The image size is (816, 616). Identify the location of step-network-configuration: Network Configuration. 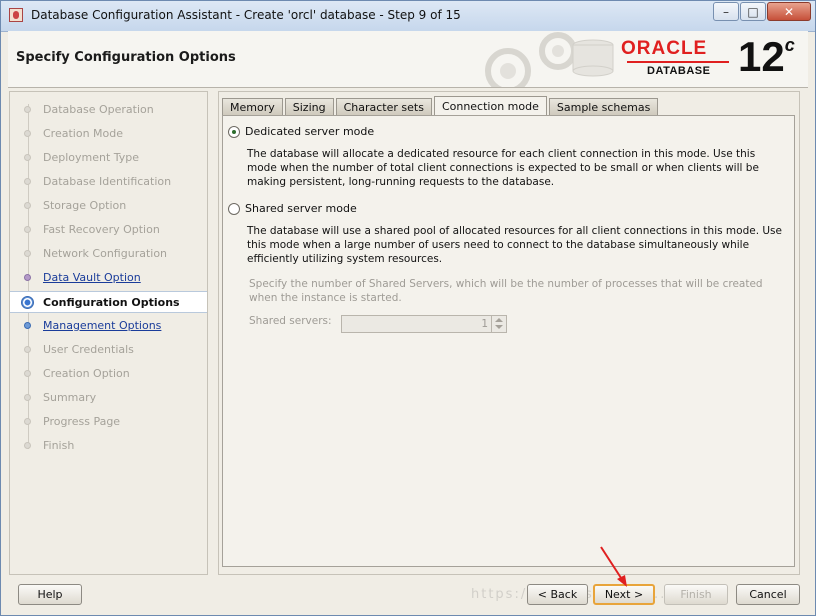
(108, 254).